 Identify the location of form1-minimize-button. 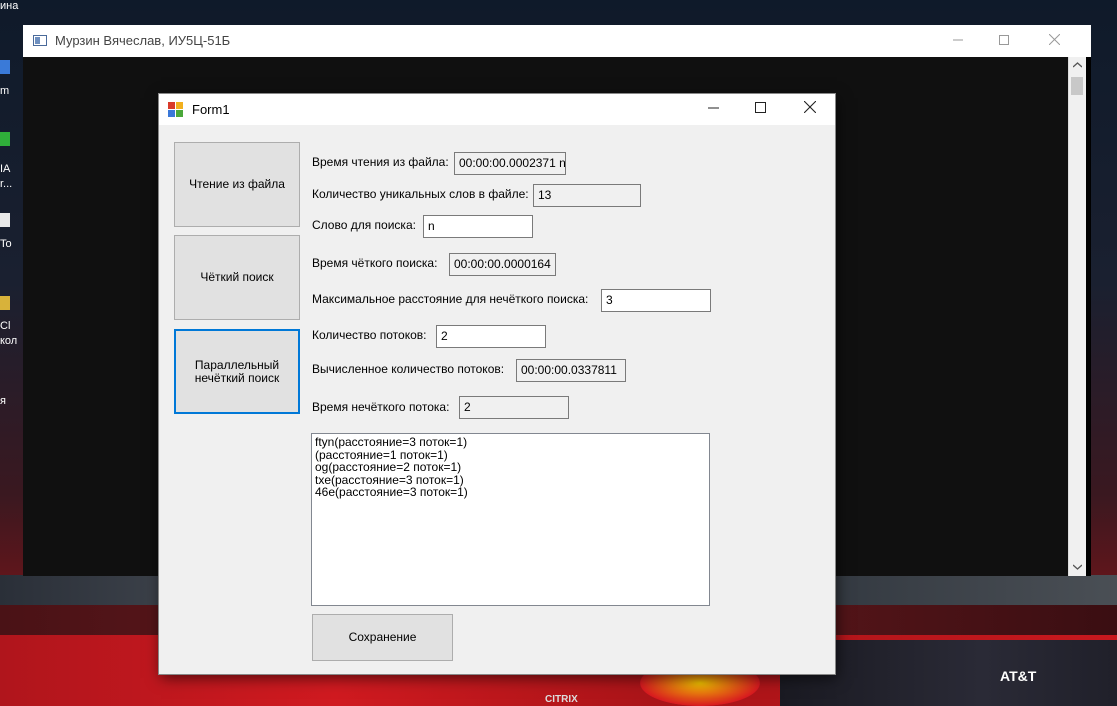
(713, 109).